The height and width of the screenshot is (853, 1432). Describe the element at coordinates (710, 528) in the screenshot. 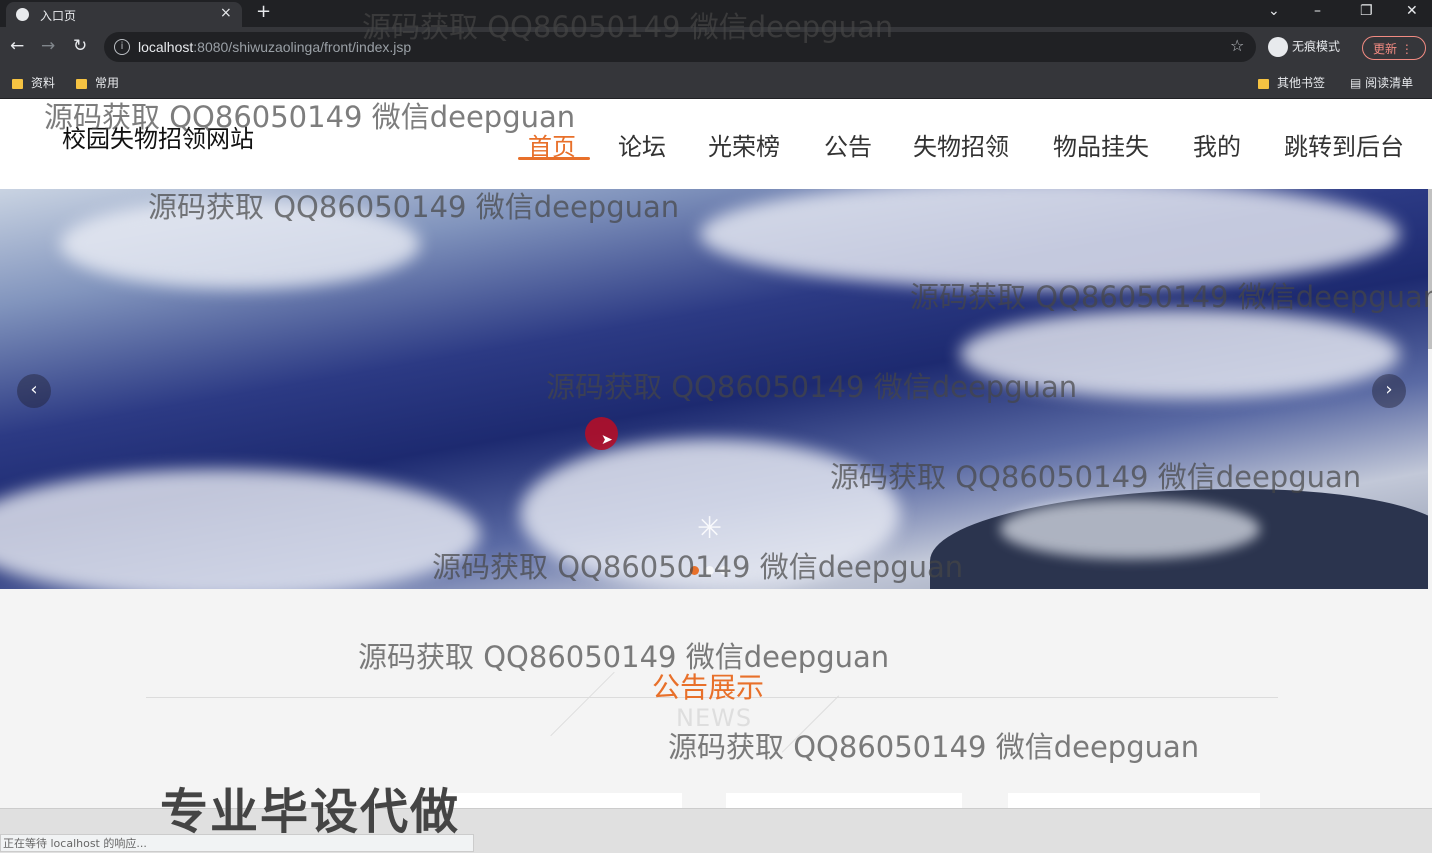

I see `loading-spinner-icon: ✳` at that location.